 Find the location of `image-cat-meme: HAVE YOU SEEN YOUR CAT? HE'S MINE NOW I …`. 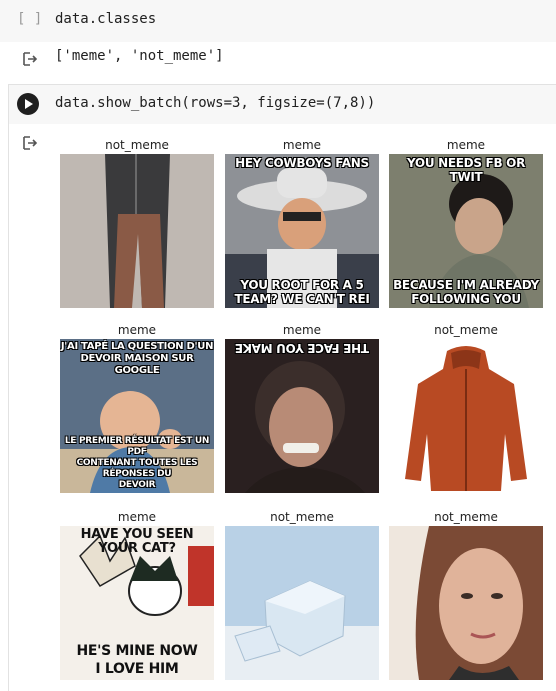

image-cat-meme: HAVE YOU SEEN YOUR CAT? HE'S MINE NOW I … is located at coordinates (137, 603).